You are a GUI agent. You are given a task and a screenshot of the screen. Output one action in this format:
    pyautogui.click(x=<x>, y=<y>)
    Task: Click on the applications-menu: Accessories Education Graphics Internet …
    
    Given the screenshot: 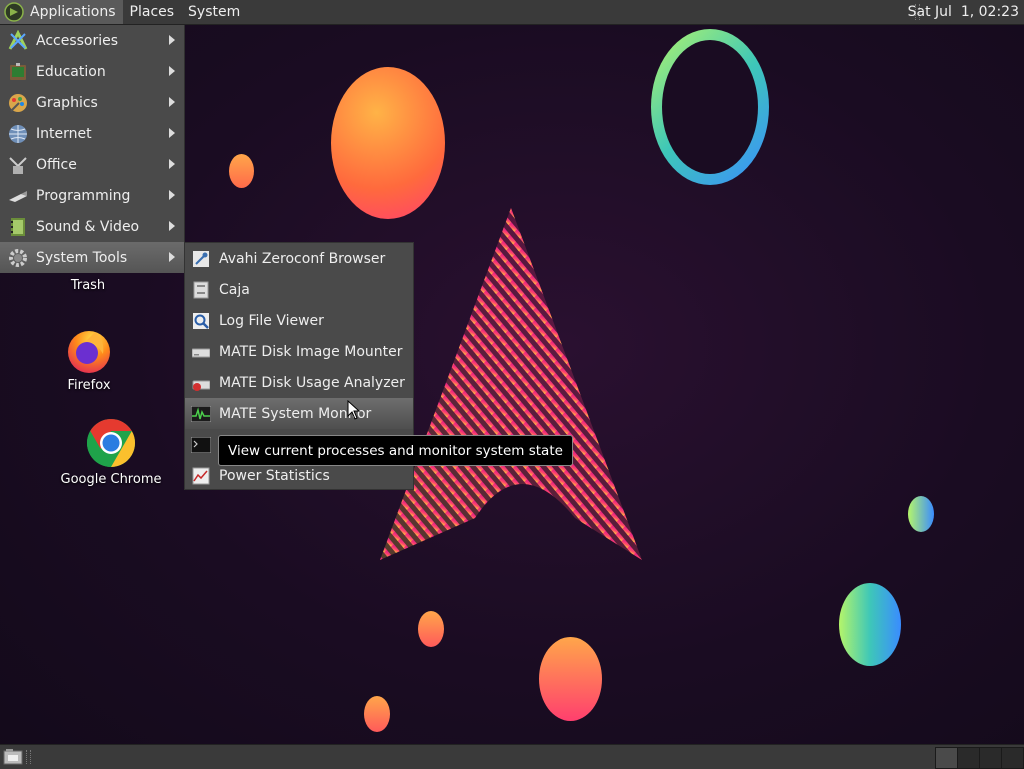 What is the action you would take?
    pyautogui.click(x=92, y=149)
    